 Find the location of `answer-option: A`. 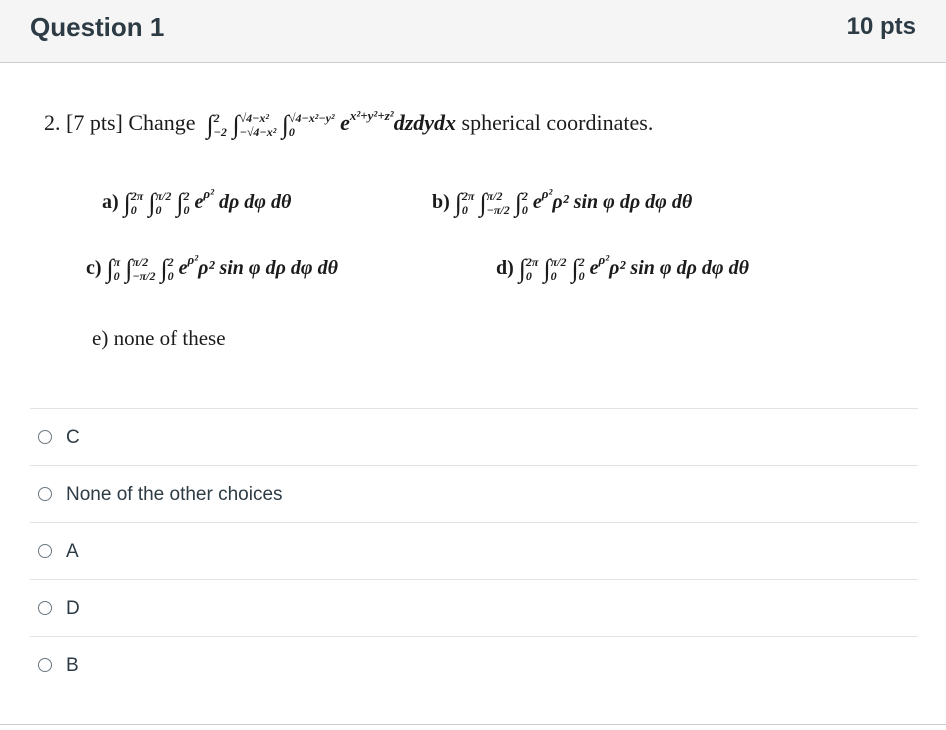

answer-option: A is located at coordinates (474, 550).